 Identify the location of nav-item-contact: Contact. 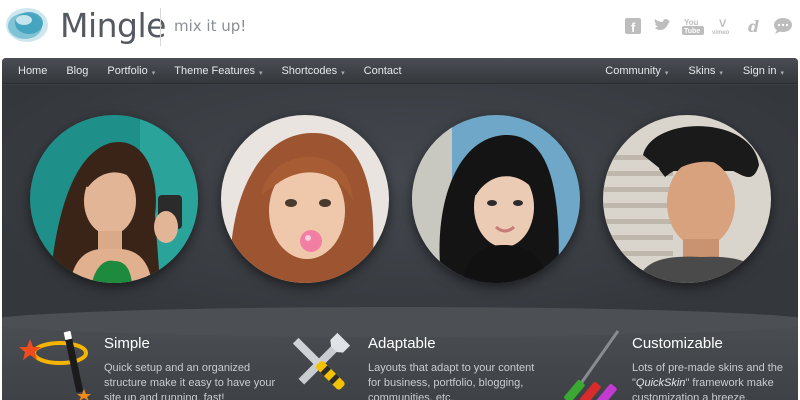
(383, 71).